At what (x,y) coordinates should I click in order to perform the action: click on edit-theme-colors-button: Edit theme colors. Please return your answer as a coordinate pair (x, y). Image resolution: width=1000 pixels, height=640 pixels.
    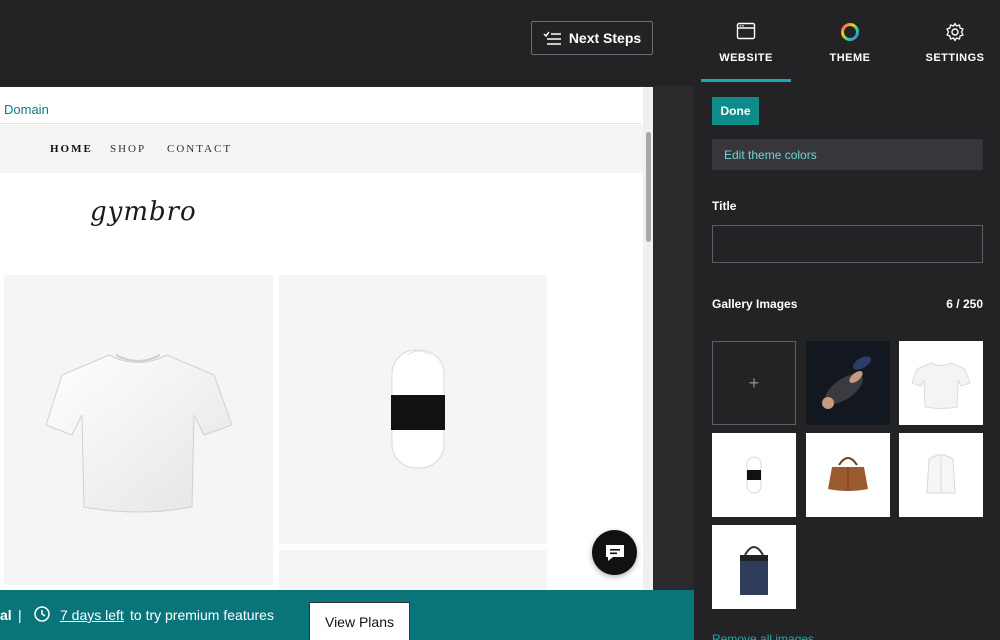
    Looking at the image, I should click on (847, 154).